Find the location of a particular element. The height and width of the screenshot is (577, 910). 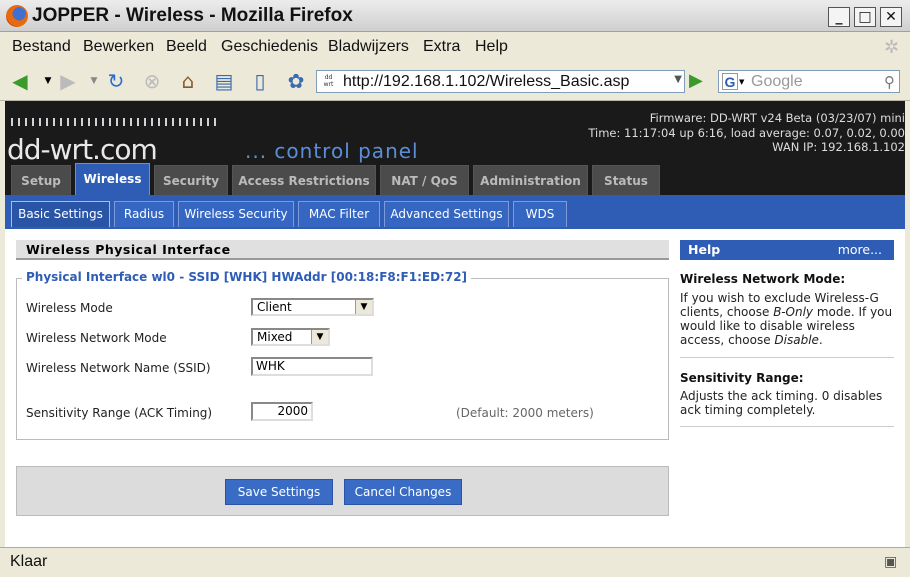

tab-nat-qos: NAT / QoS is located at coordinates (424, 180).